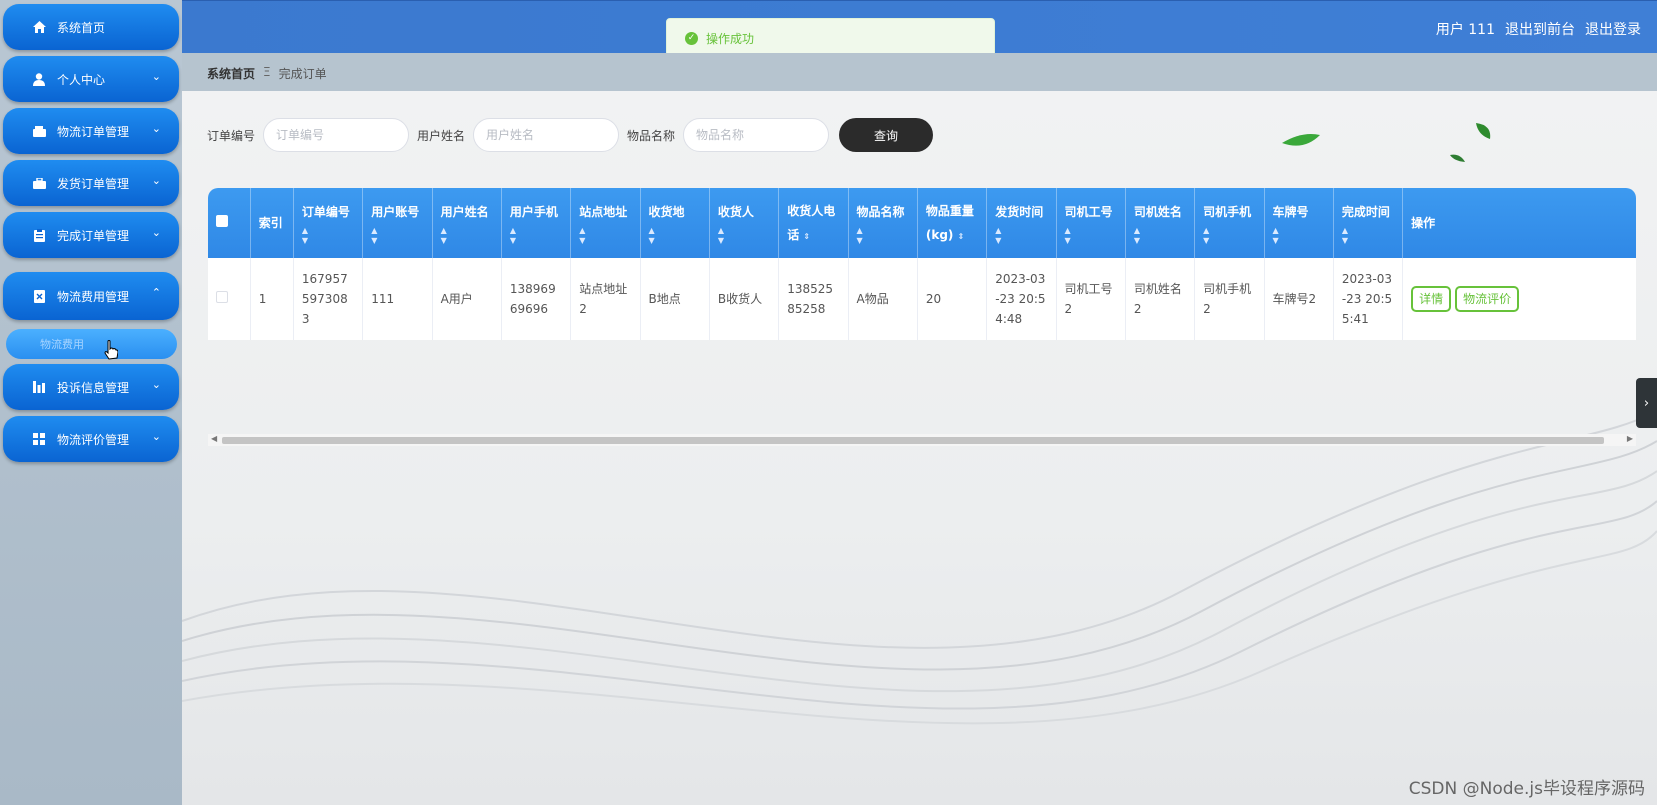  Describe the element at coordinates (536, 223) in the screenshot. I see `column-header: 用户手机 ▲ ▼` at that location.